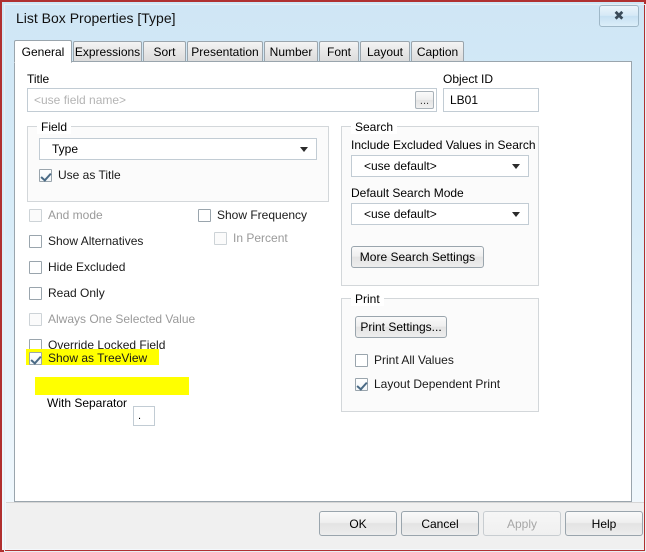 The width and height of the screenshot is (646, 552). Describe the element at coordinates (385, 51) in the screenshot. I see `tab-layout: Layout` at that location.